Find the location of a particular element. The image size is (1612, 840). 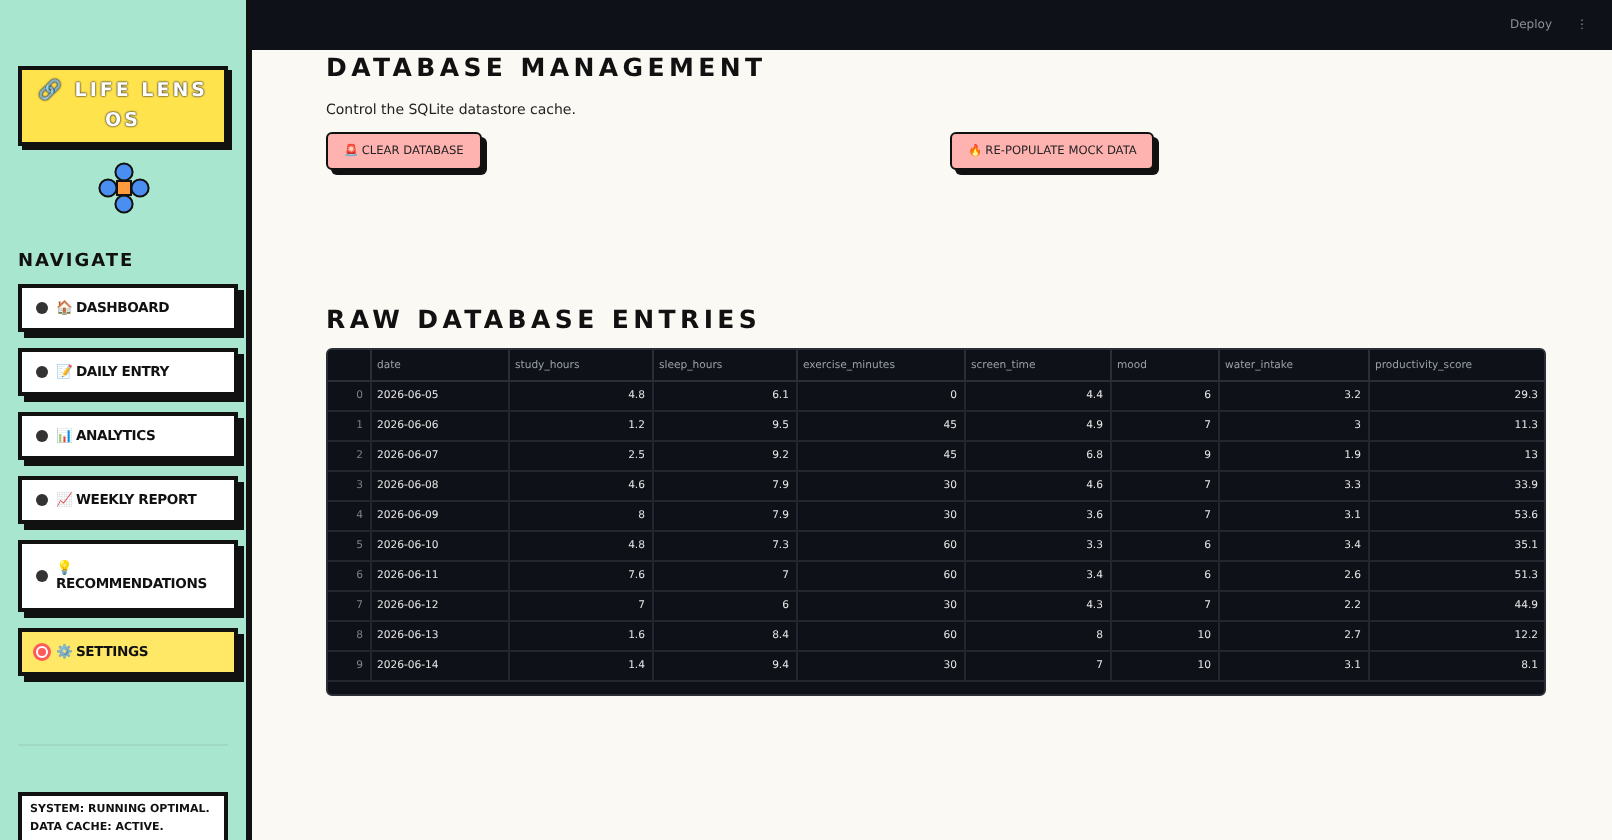

app-logo: 🔗 LIFE LENS OS is located at coordinates (123, 106).